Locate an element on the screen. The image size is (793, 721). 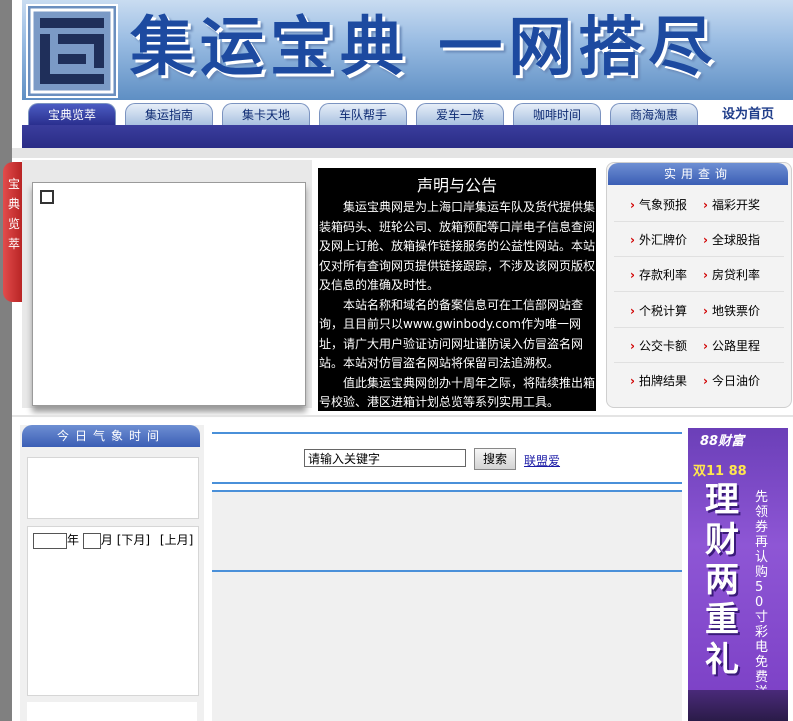
query-item-oil-price: › 今日油价 is located at coordinates (731, 381).